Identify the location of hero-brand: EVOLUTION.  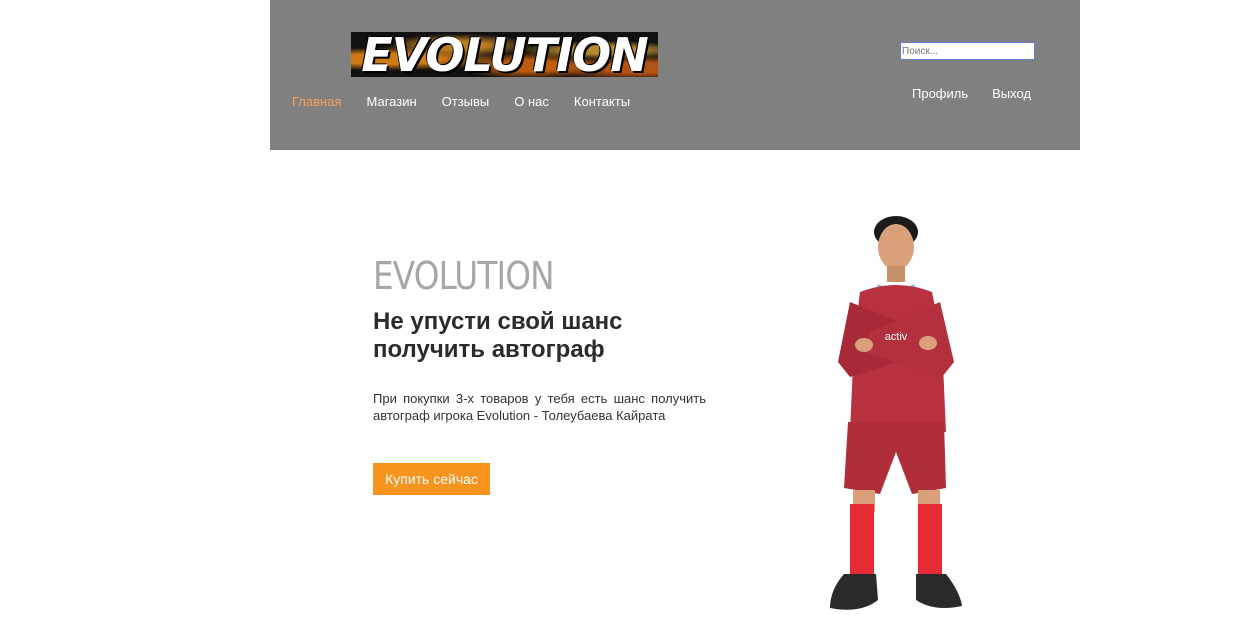
(464, 276).